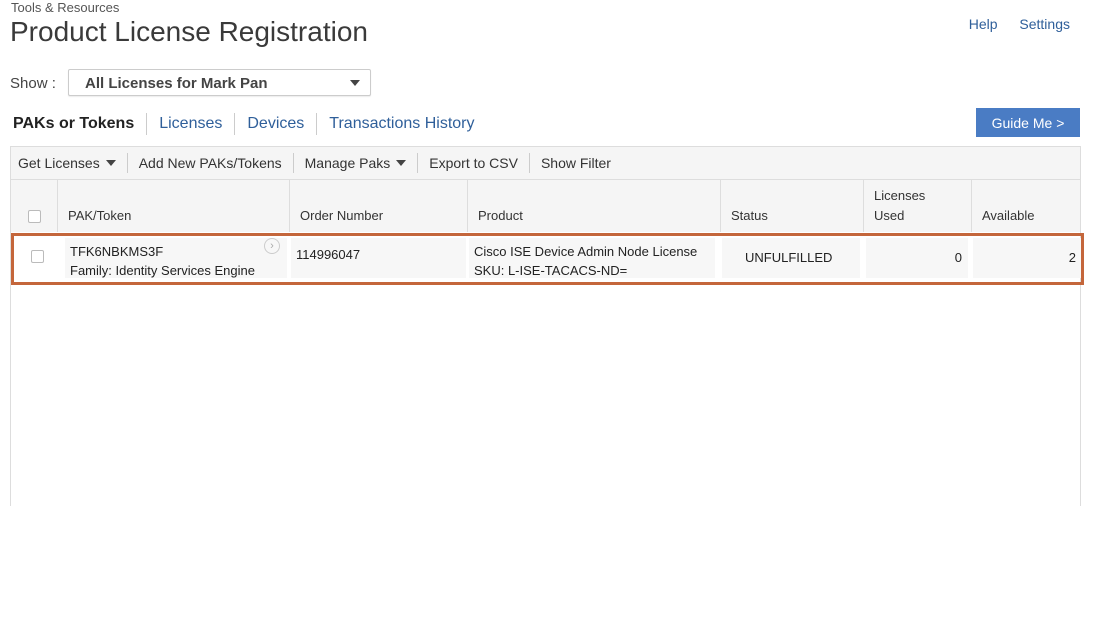 The height and width of the screenshot is (620, 1094). I want to click on product-sku-value: SKU: L-ISE-TACACS-ND=, so click(551, 270).